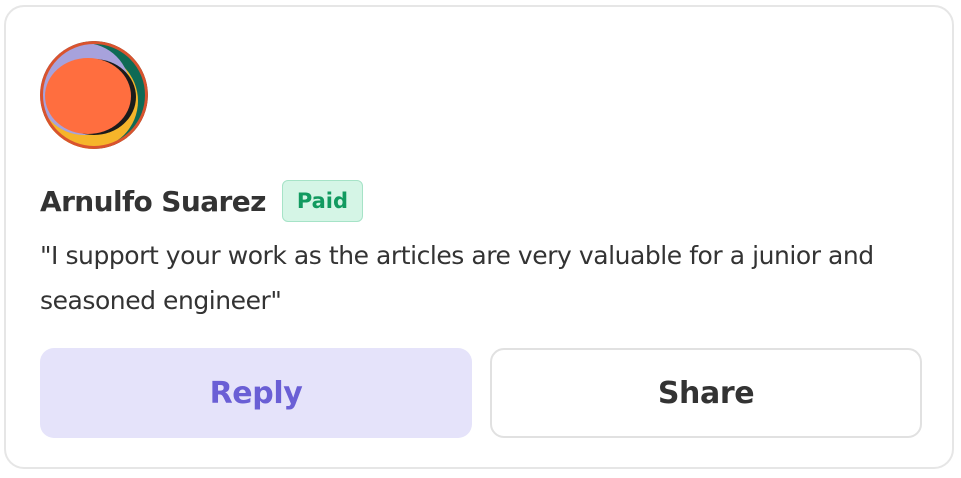 This screenshot has height=478, width=961. I want to click on avatar, so click(94, 95).